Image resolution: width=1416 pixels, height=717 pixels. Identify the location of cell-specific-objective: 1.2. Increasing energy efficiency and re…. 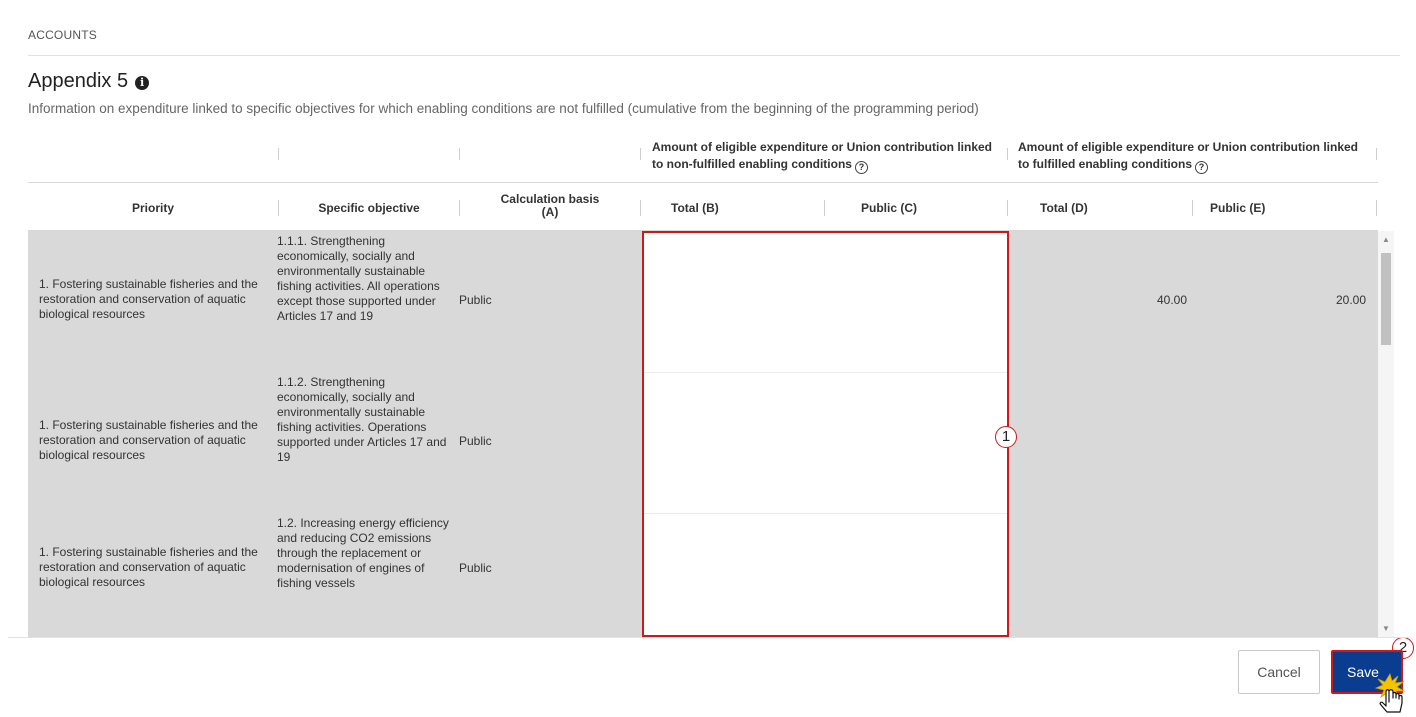
(363, 553).